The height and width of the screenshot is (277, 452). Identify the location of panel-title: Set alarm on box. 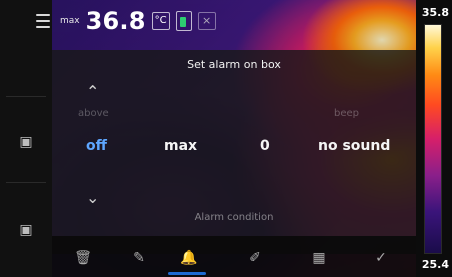
(234, 64).